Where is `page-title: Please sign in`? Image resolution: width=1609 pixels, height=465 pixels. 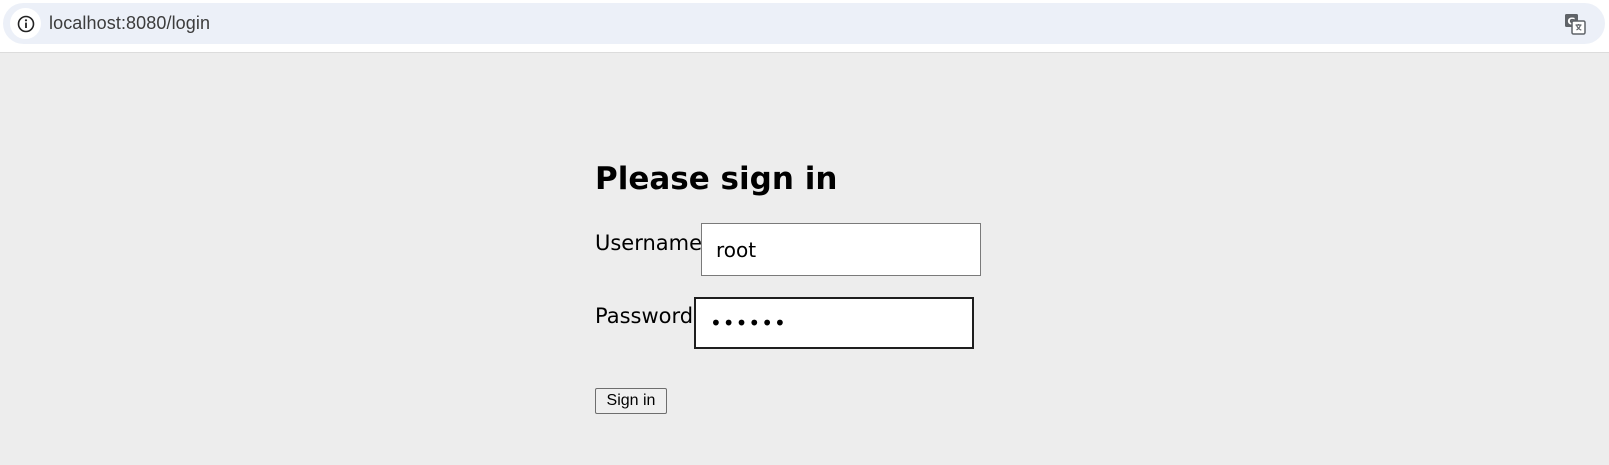 page-title: Please sign in is located at coordinates (716, 179).